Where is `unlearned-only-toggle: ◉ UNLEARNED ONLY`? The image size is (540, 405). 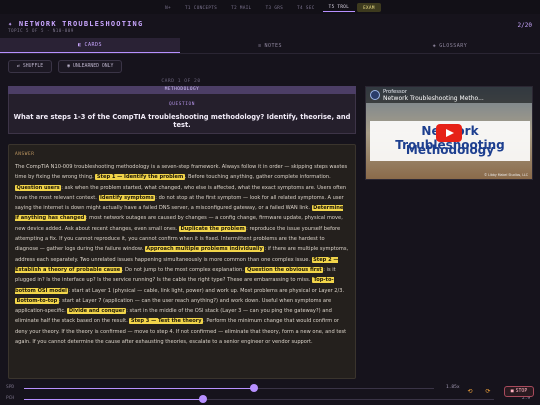 unlearned-only-toggle: ◉ UNLEARNED ONLY is located at coordinates (90, 66).